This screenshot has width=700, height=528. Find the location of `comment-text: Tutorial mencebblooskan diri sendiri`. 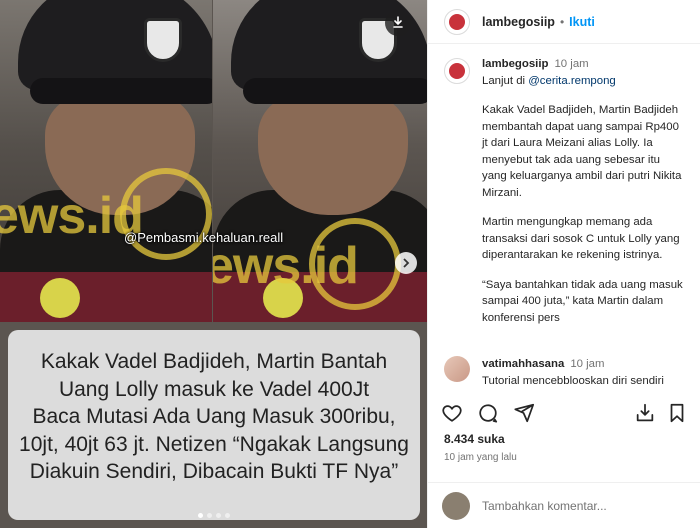

comment-text: Tutorial mencebblooskan diri sendiri is located at coordinates (573, 380).